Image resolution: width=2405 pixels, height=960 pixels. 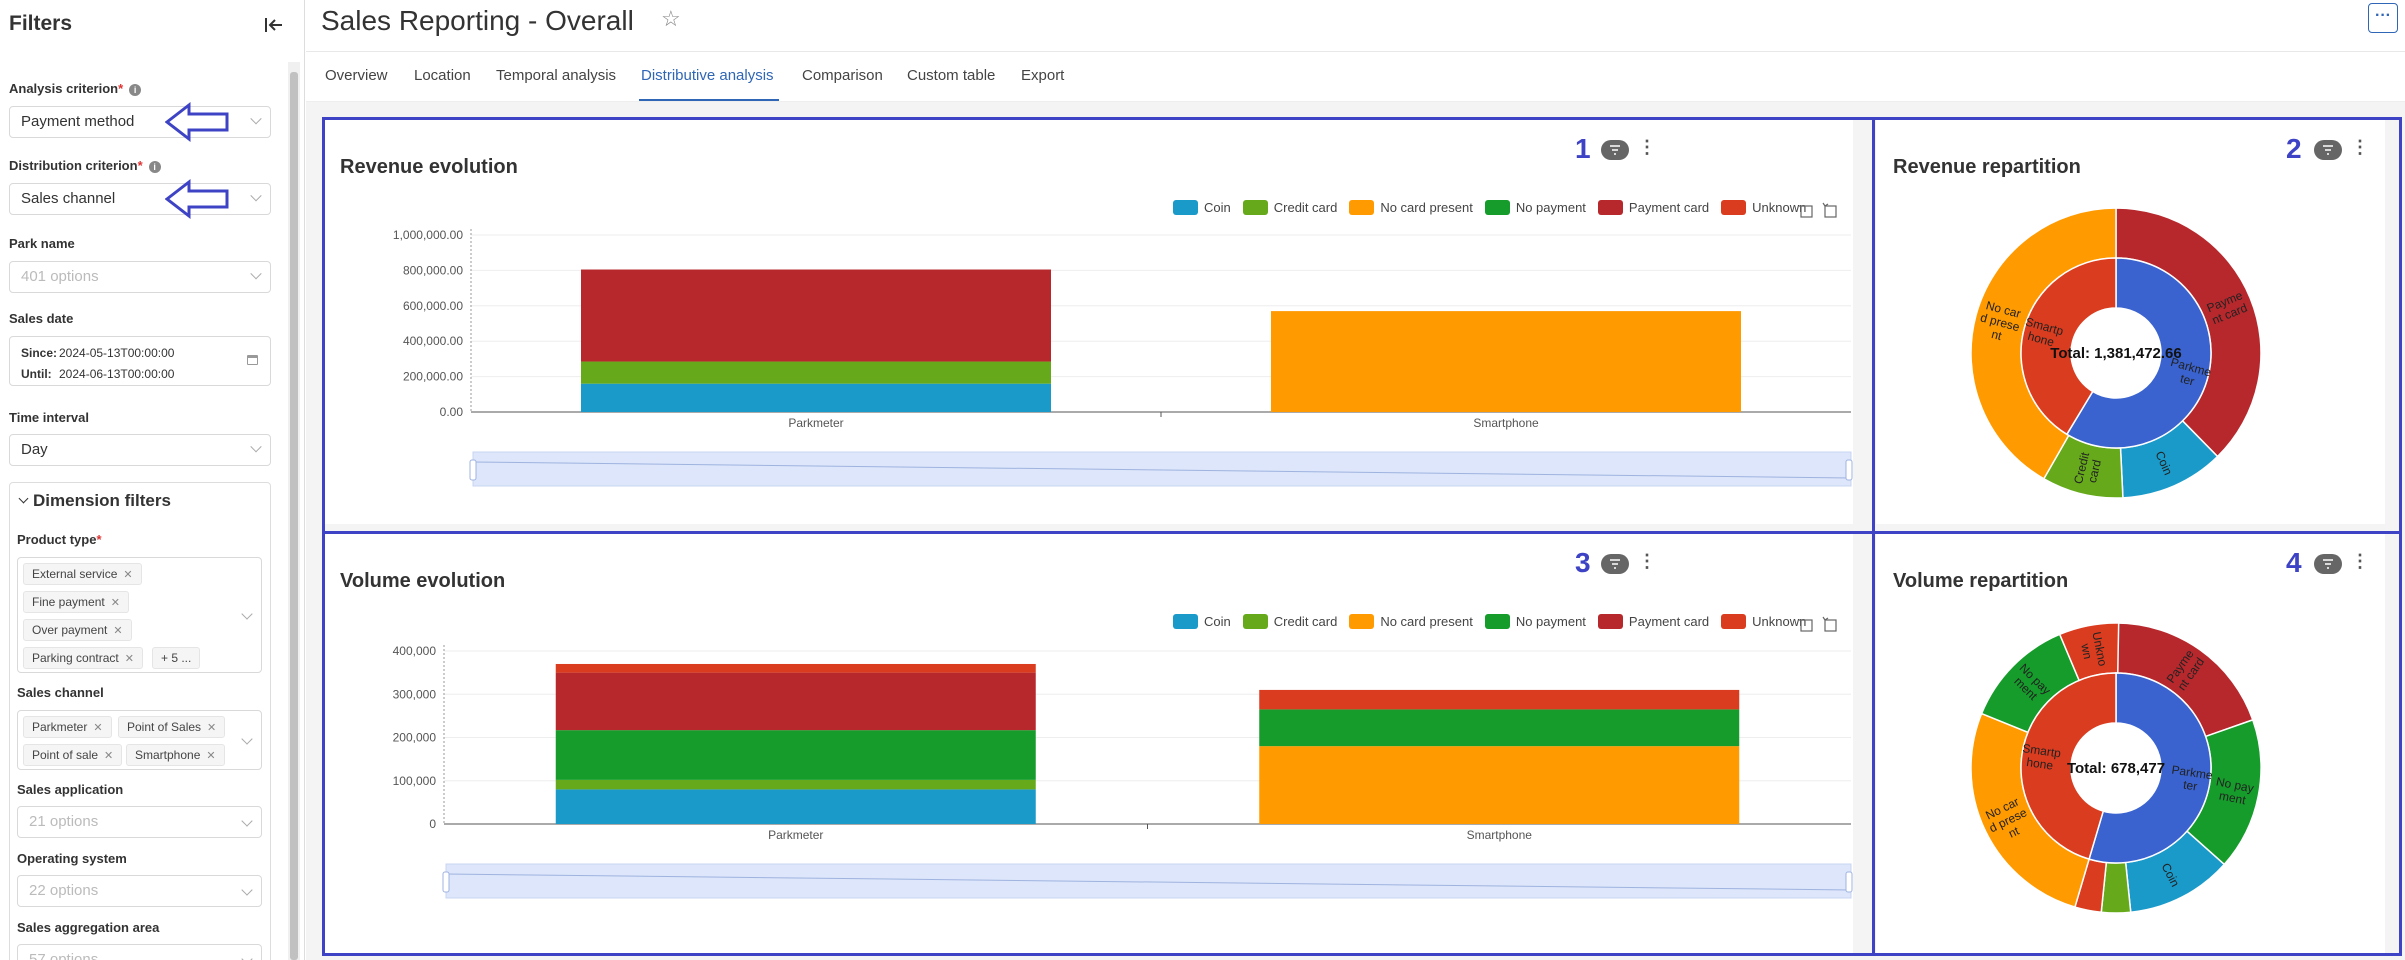 I want to click on sales-aggregation-area-label: Sales aggregation area, so click(x=88, y=927).